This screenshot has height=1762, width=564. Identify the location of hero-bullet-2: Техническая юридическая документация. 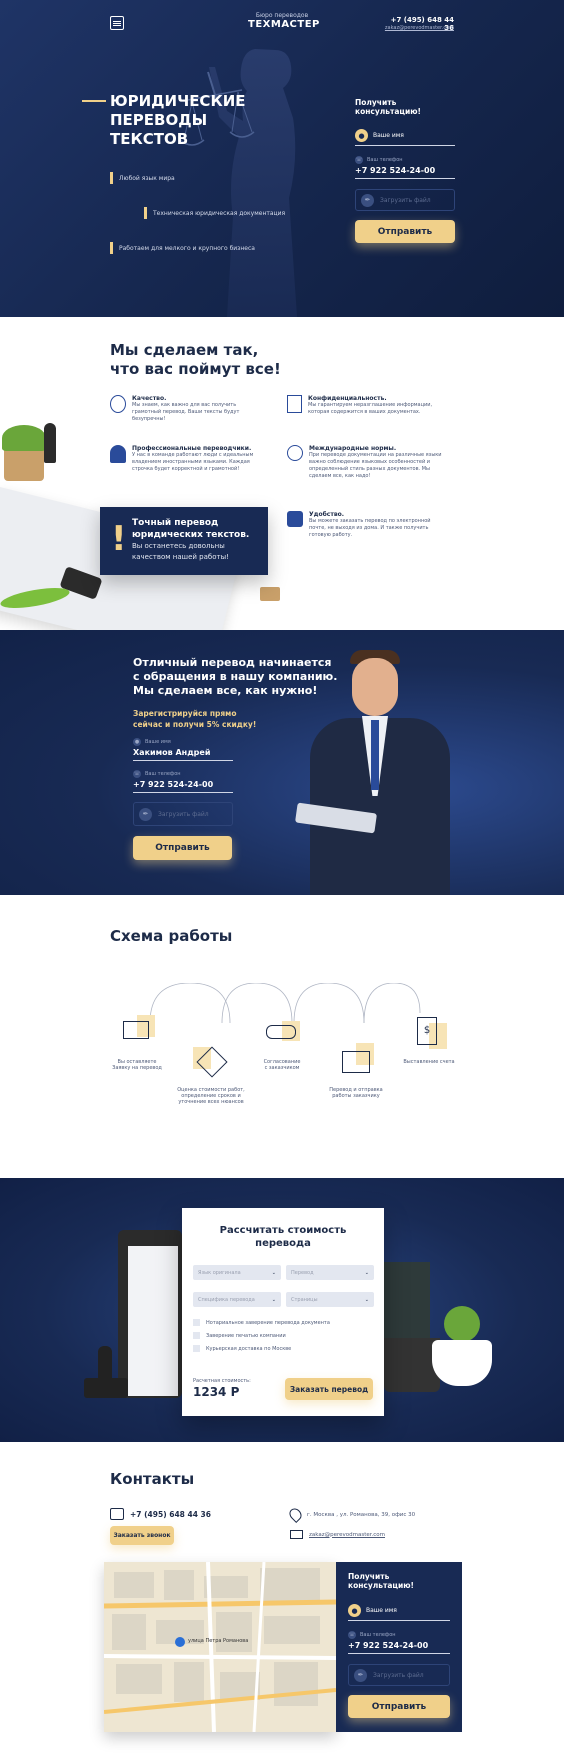
(214, 213).